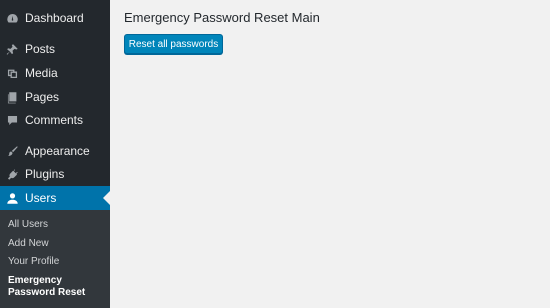 The width and height of the screenshot is (550, 308). I want to click on sidebar-item-label: Media, so click(41, 73).